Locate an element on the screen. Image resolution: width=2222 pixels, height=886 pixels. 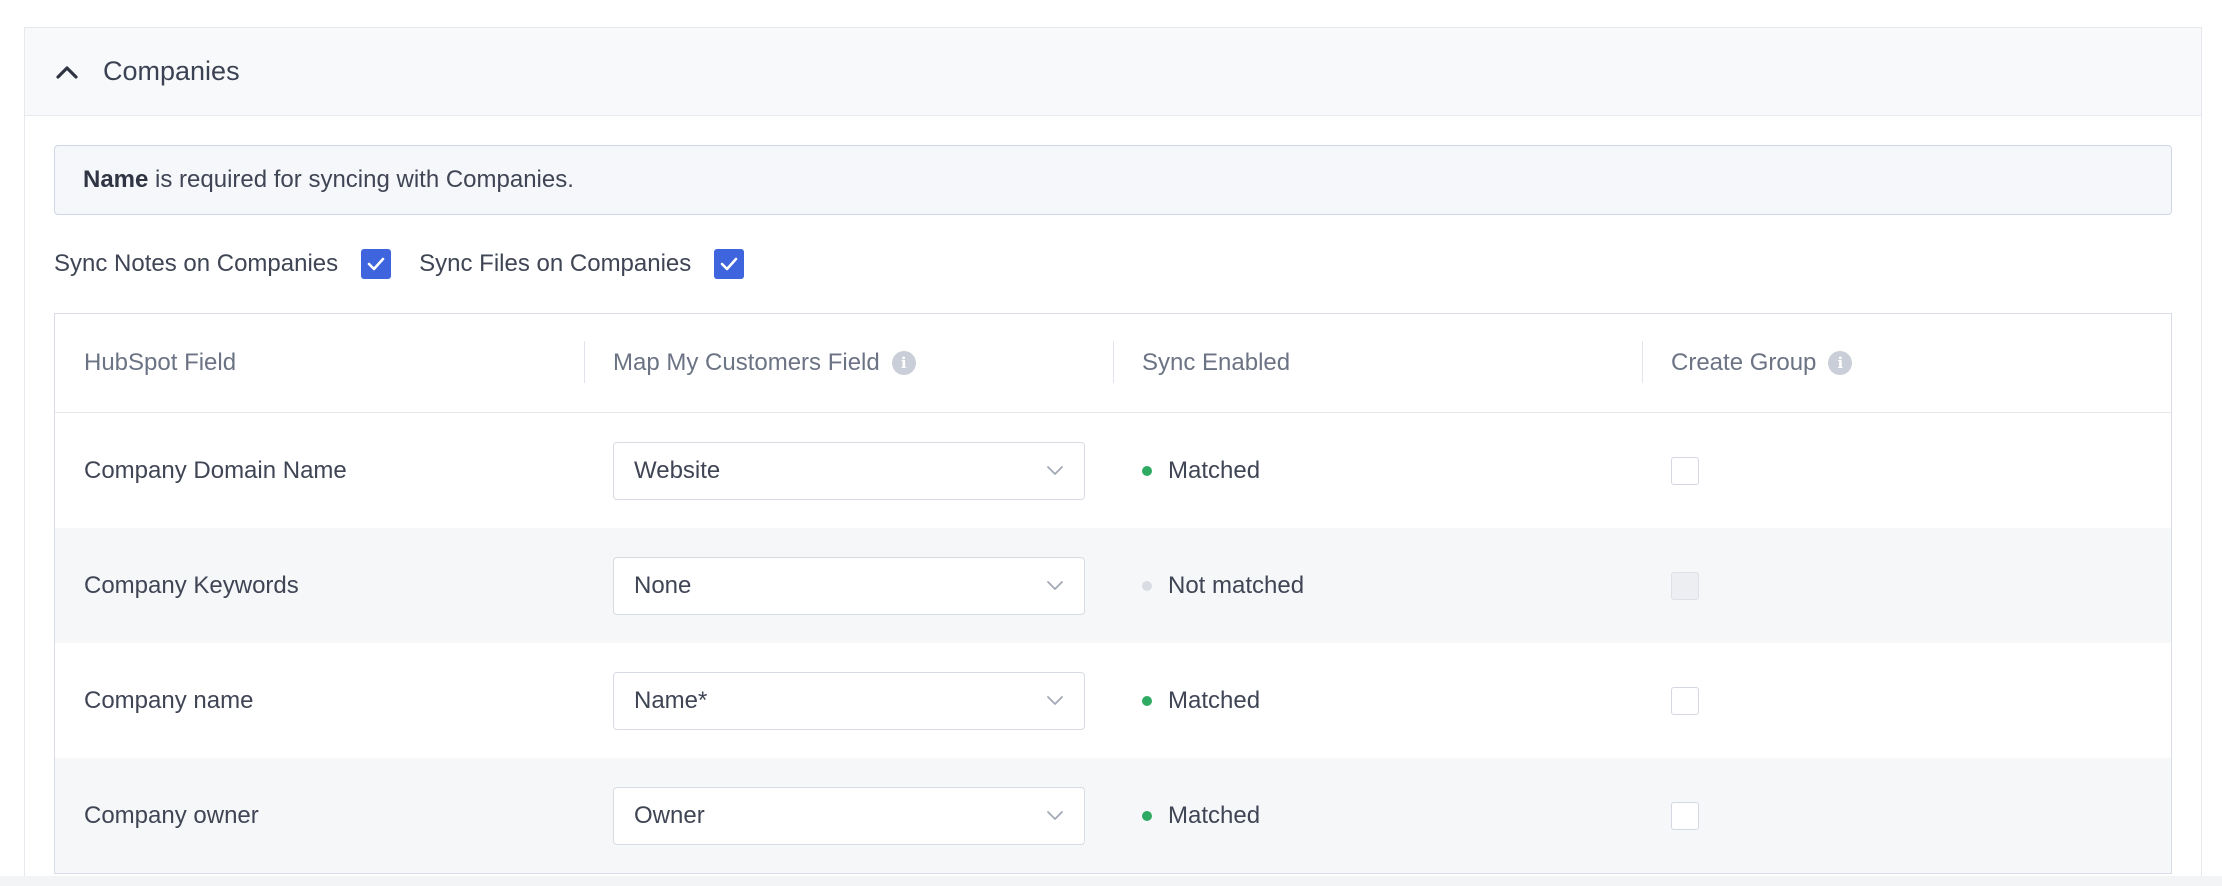
hubspot-field-cell: Company owner is located at coordinates (171, 815).